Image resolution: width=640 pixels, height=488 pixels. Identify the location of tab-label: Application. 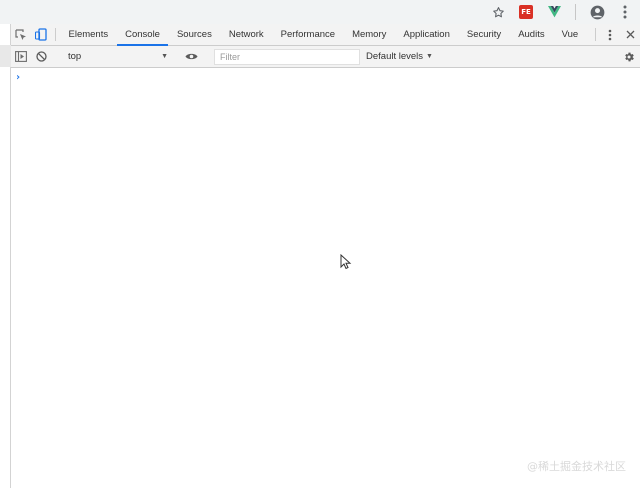
(426, 34).